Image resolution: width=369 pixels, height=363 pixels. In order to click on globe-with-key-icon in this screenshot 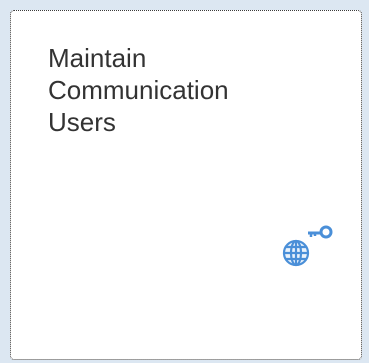, I will do `click(307, 246)`.